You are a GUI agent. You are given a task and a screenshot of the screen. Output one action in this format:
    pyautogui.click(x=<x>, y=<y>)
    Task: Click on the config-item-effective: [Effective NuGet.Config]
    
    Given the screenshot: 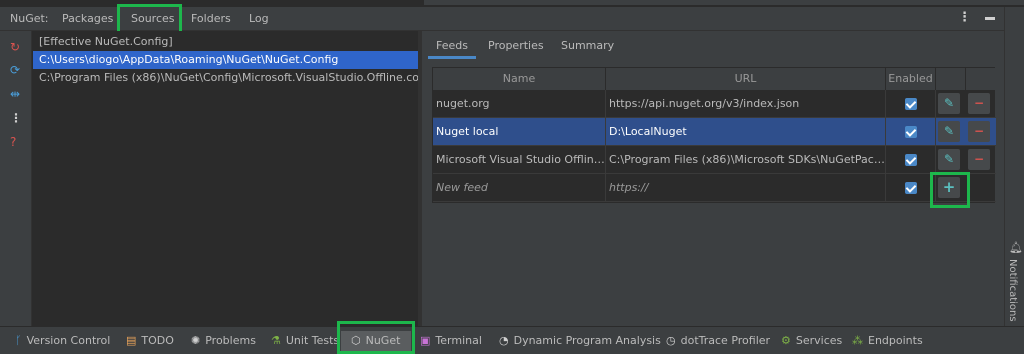 What is the action you would take?
    pyautogui.click(x=225, y=42)
    